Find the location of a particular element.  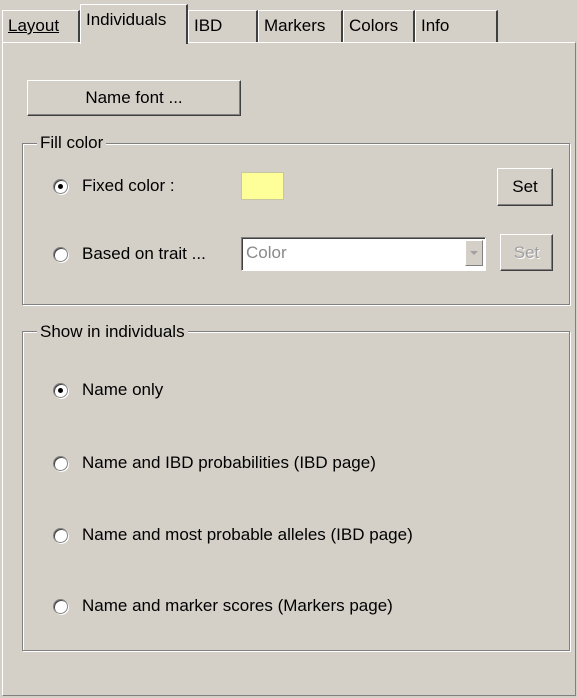

fill-color-legend: Fill color is located at coordinates (72, 143).